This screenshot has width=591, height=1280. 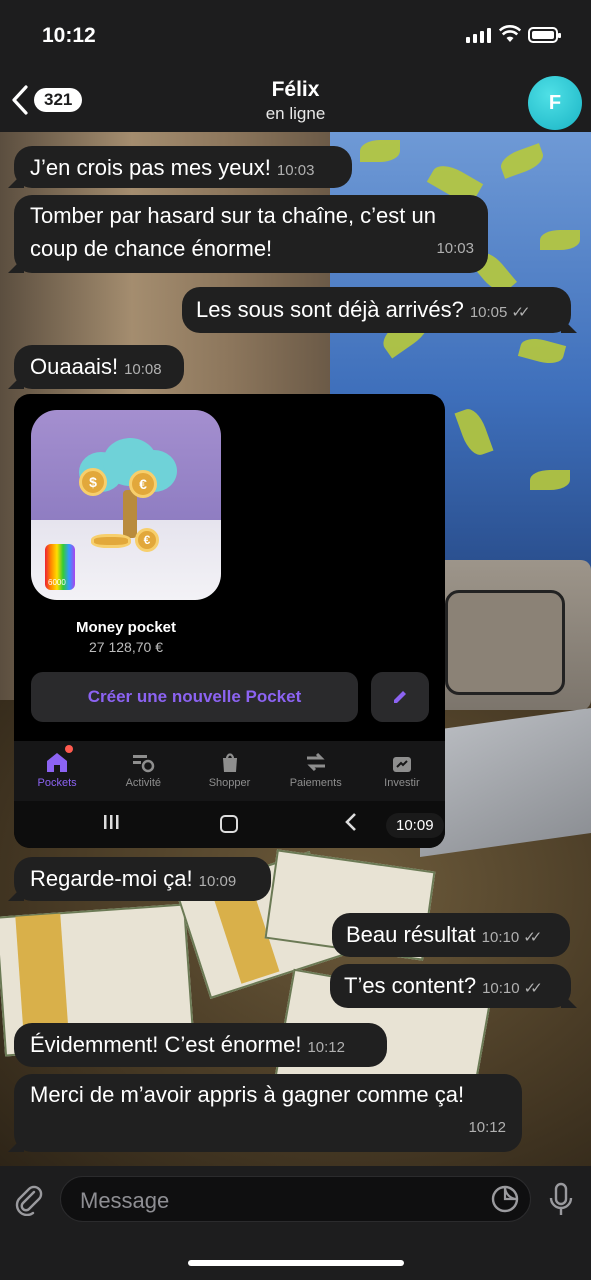 I want to click on battery-icon, so click(x=544, y=35).